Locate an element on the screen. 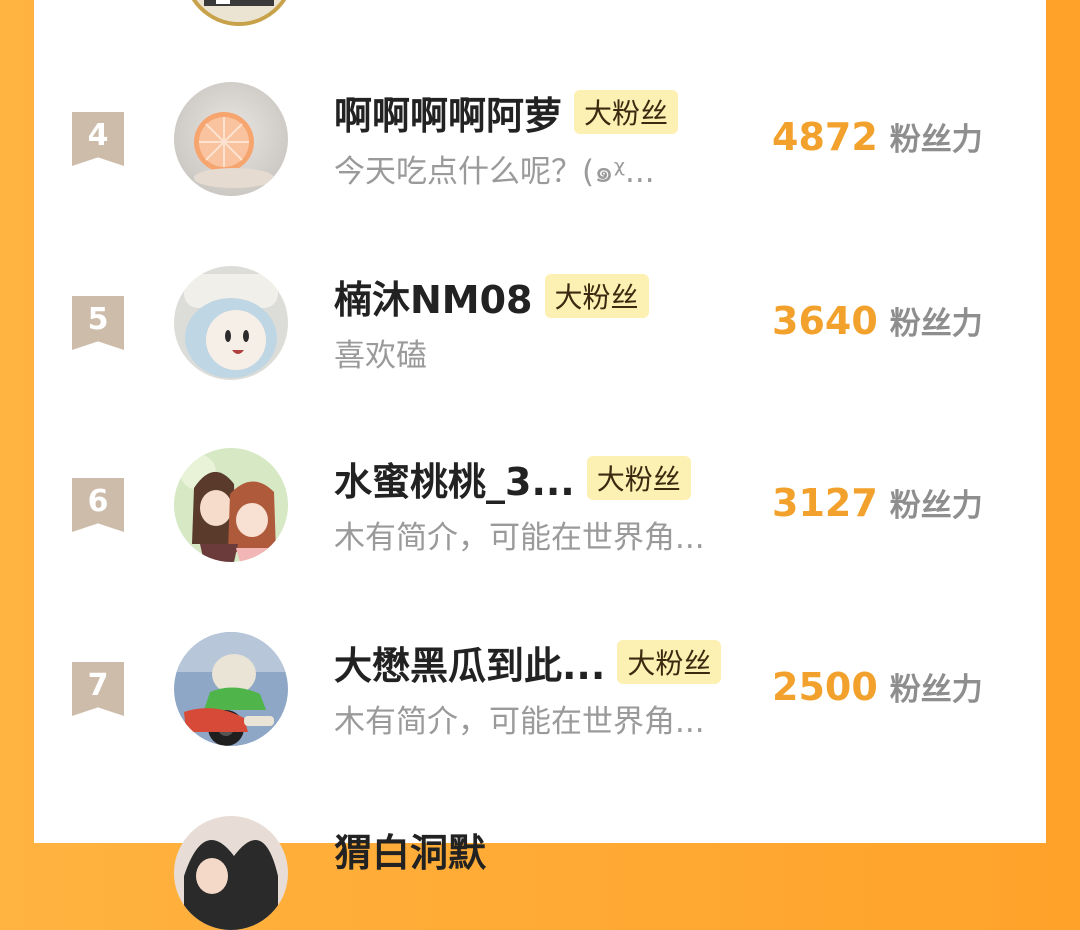  anime-couple-avatar is located at coordinates (231, 505).